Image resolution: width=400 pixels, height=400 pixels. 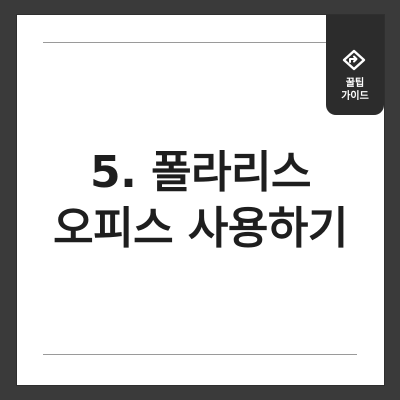 I want to click on diamond-arrow-icon, so click(x=354, y=60).